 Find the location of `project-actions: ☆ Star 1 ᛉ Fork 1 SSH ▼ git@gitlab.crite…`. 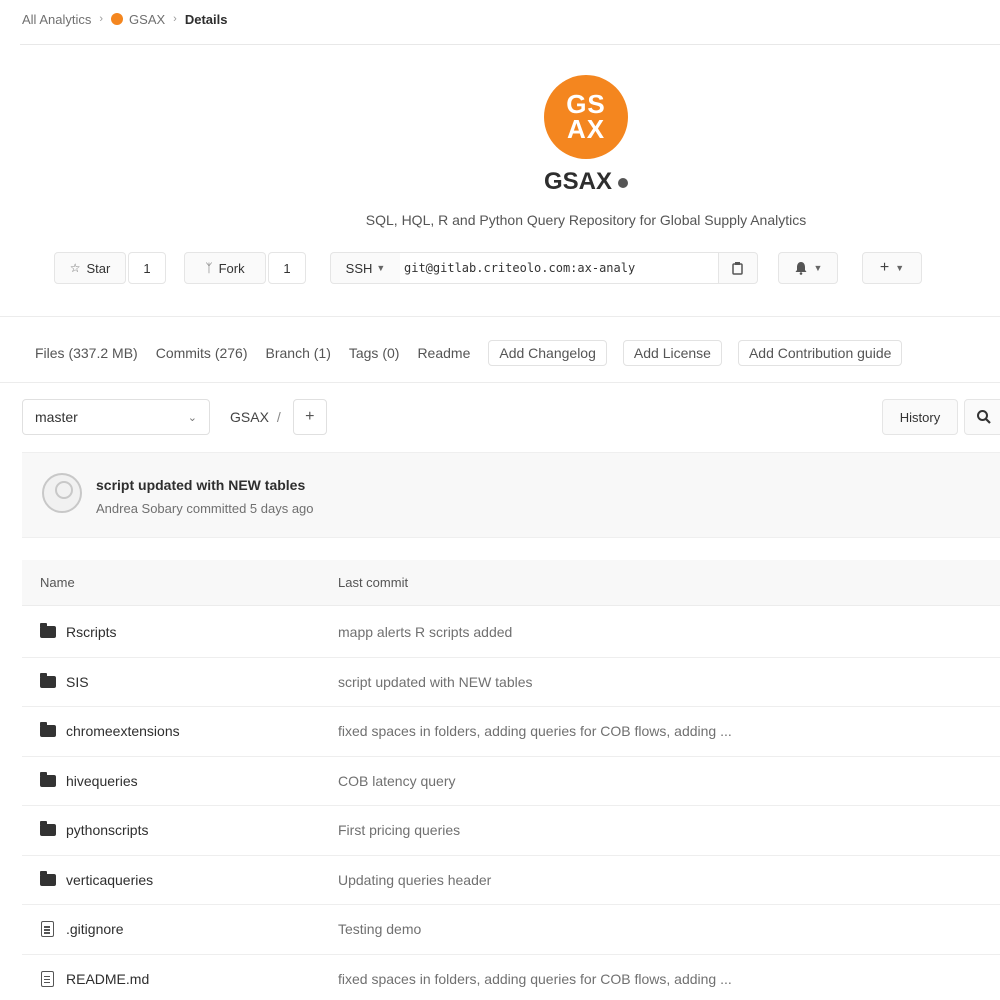

project-actions: ☆ Star 1 ᛉ Fork 1 SSH ▼ git@gitlab.crite… is located at coordinates (488, 268).